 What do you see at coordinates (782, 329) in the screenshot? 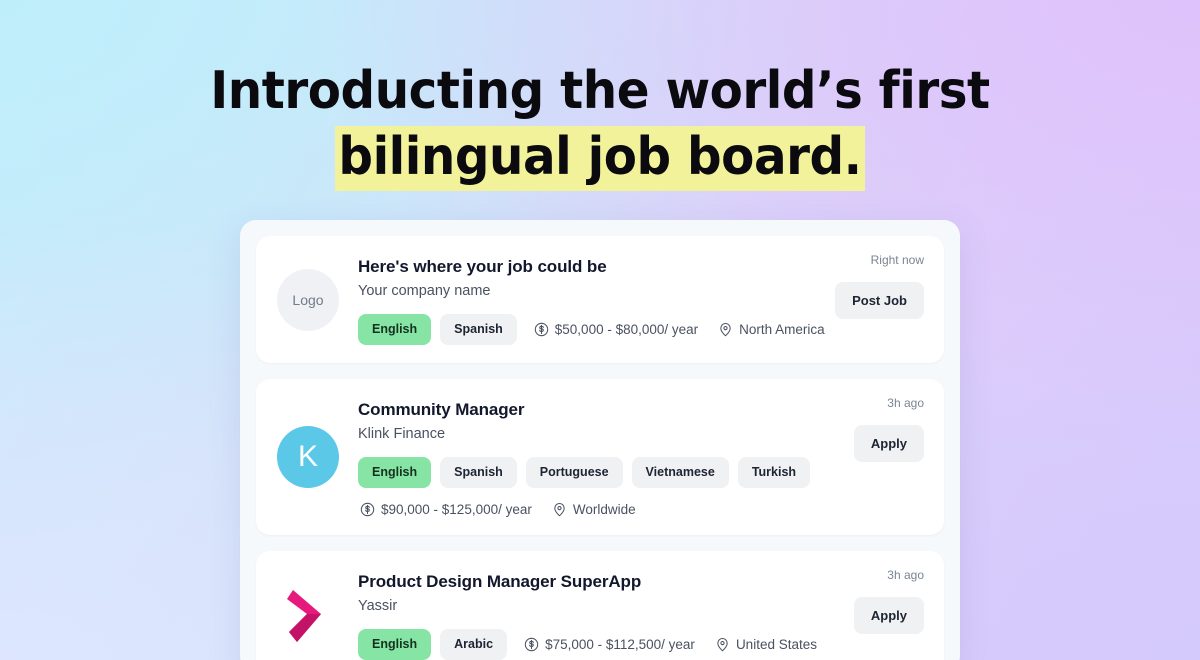
I see `location-text: North America` at bounding box center [782, 329].